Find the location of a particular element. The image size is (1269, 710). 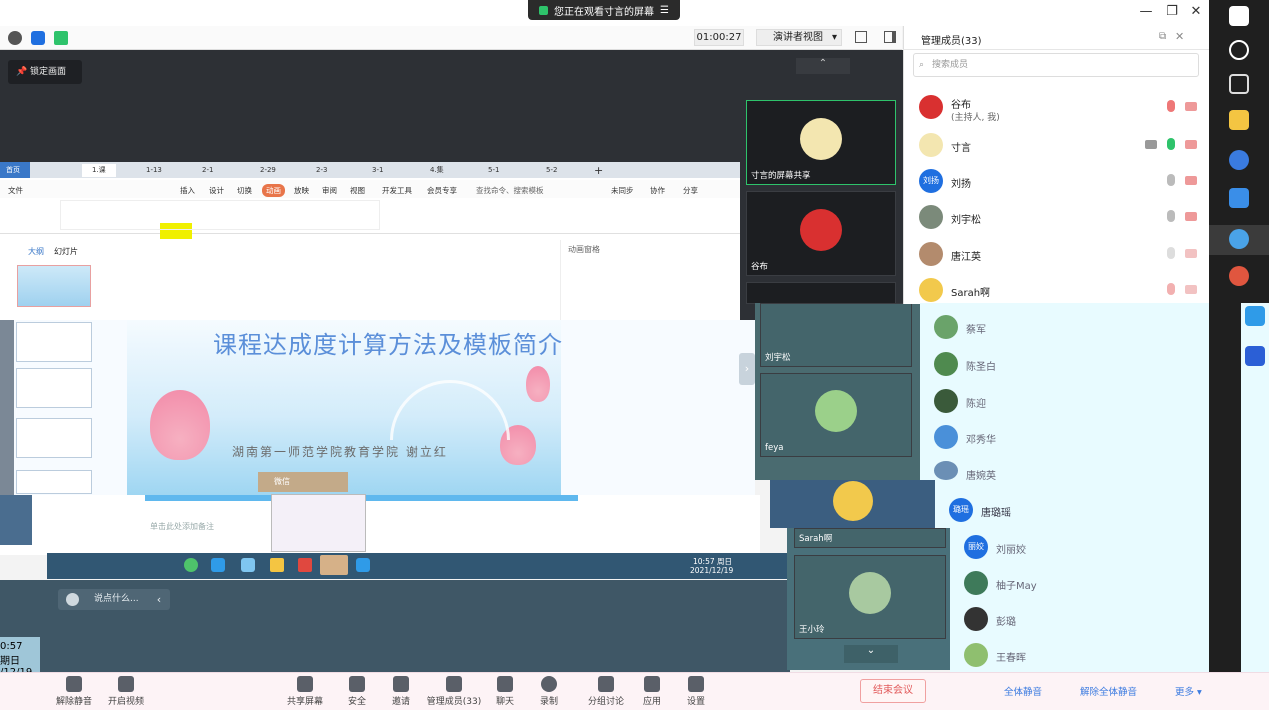

menu-review: 审阅 is located at coordinates (329, 190).